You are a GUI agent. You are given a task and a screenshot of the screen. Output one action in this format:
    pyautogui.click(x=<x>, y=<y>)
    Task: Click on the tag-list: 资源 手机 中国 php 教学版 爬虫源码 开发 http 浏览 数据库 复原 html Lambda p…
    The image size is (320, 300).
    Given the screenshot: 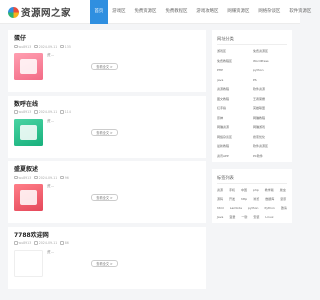 What is the action you would take?
    pyautogui.click(x=252, y=203)
    